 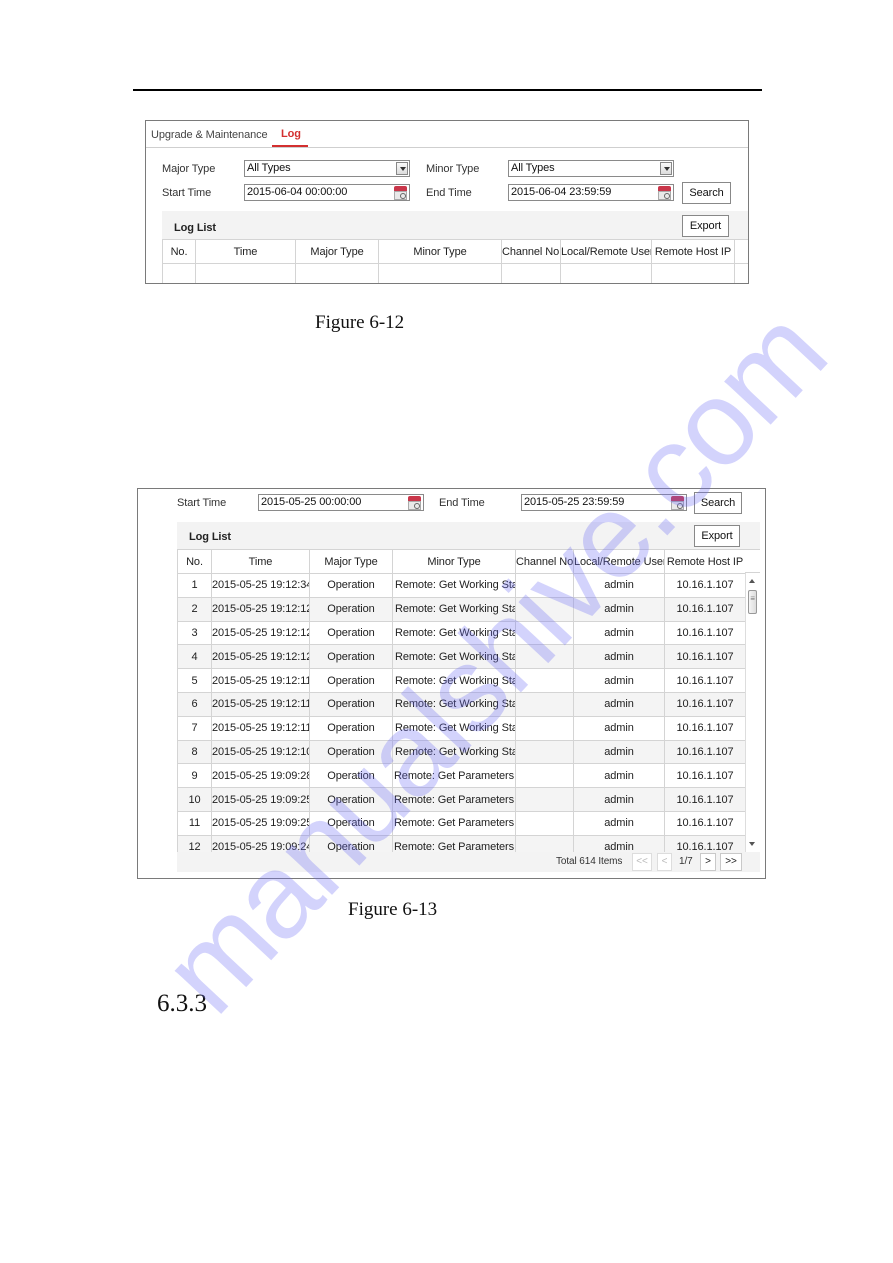 What do you see at coordinates (260, 823) in the screenshot?
I see `cell-time: 2015-05-25 19:09:25` at bounding box center [260, 823].